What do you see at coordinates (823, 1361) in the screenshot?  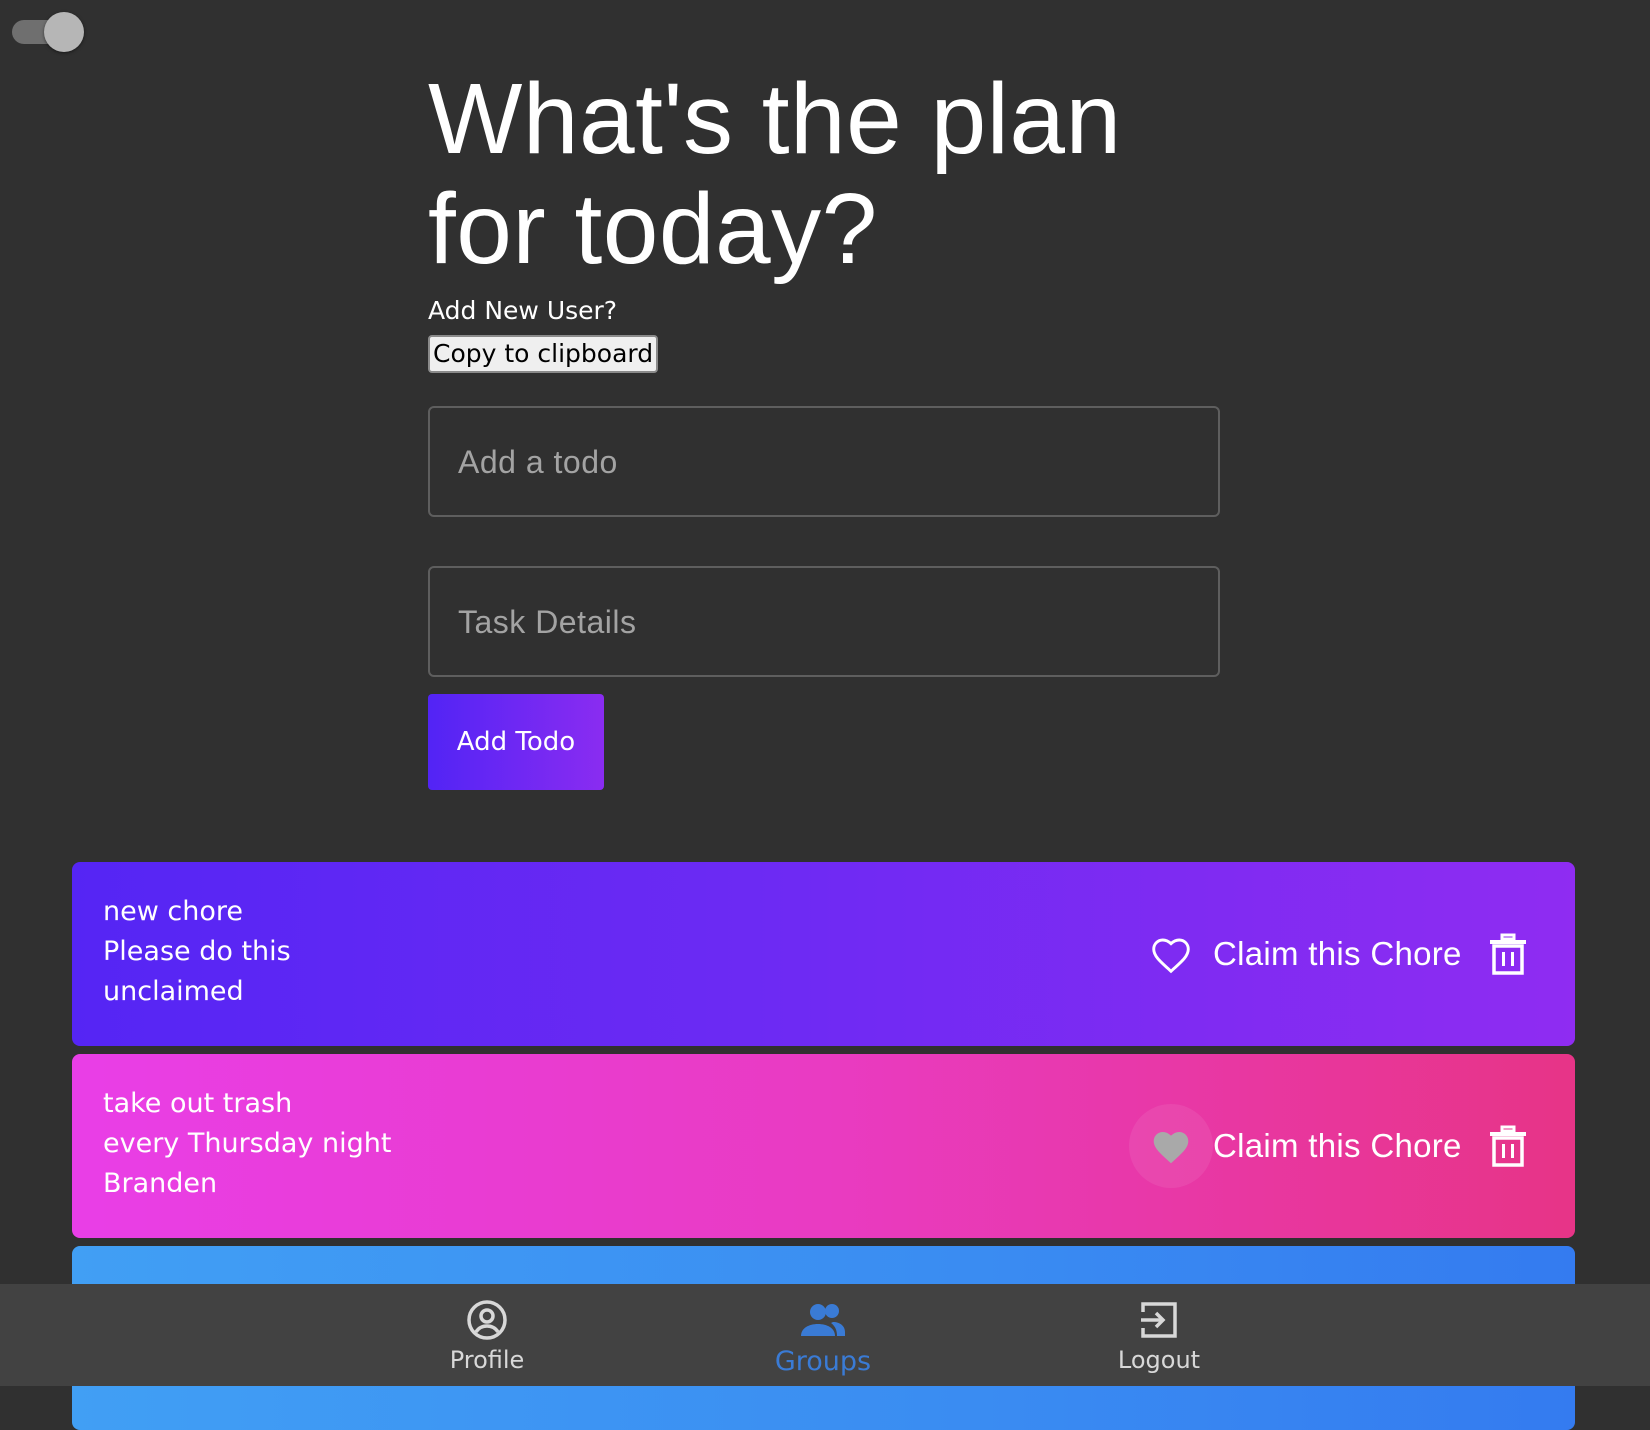 I see `nav-label-groups: Groups` at bounding box center [823, 1361].